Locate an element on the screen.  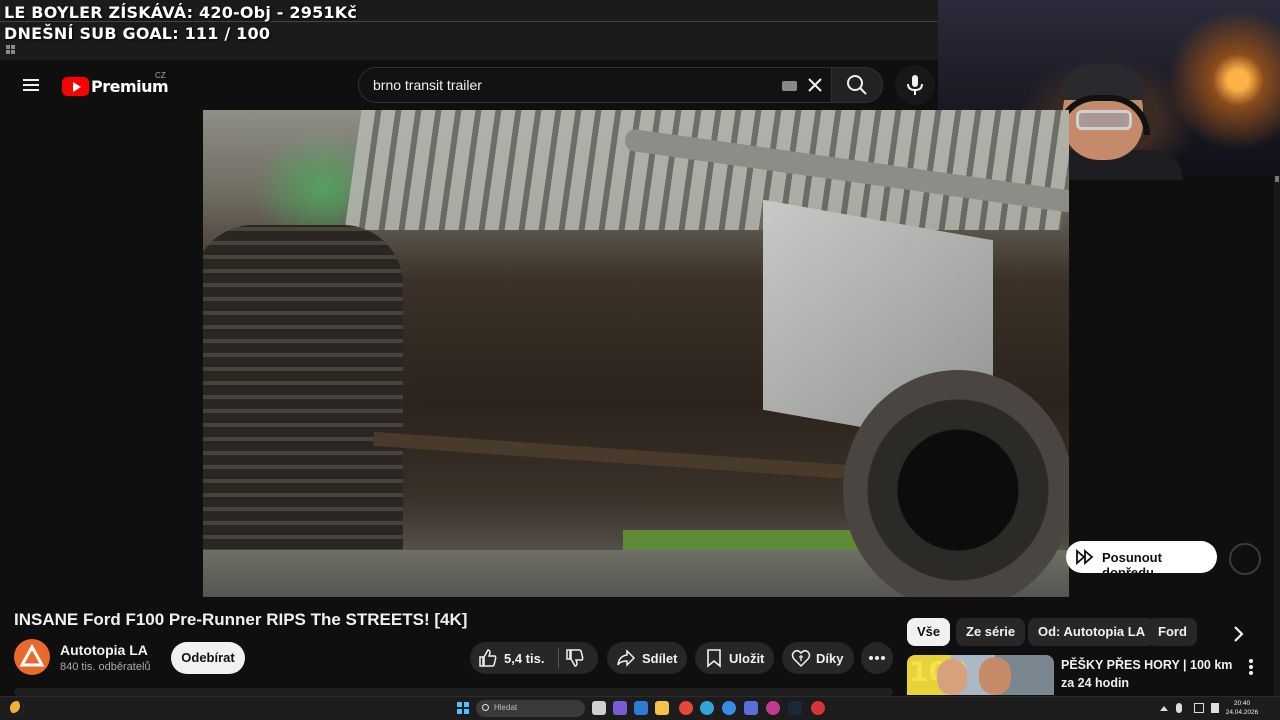
like-dislike-group: 5,4 tis. is located at coordinates (534, 658).